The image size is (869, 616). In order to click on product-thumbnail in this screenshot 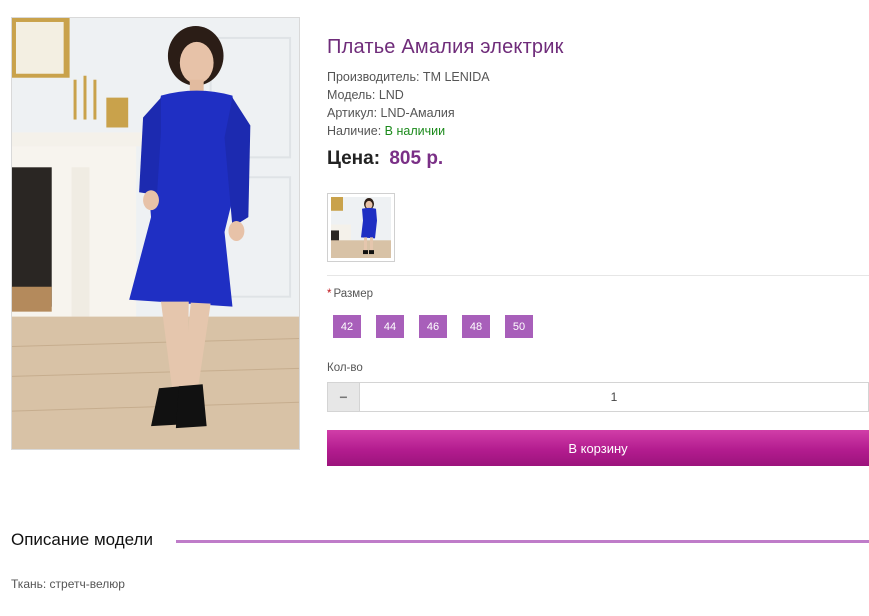, I will do `click(361, 227)`.